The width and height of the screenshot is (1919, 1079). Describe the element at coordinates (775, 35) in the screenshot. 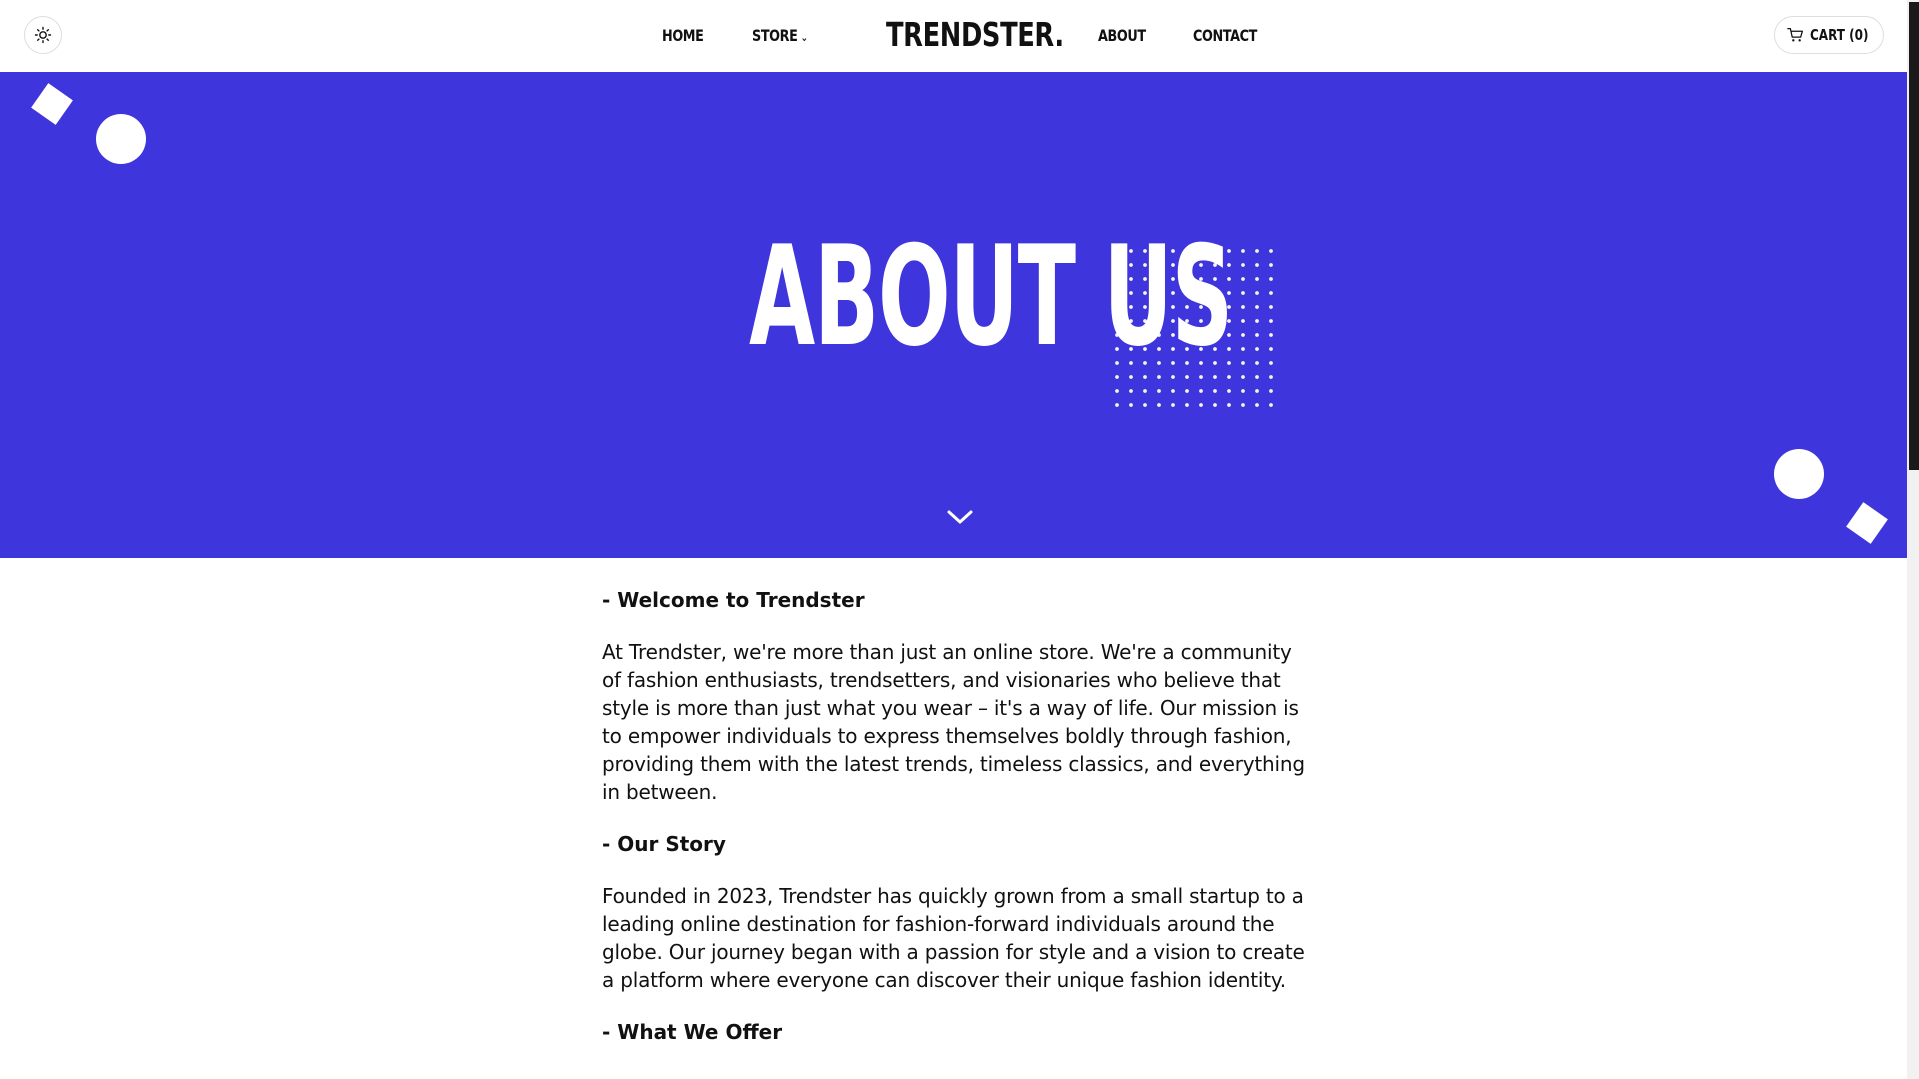

I see `nav-store-label: STORE` at that location.